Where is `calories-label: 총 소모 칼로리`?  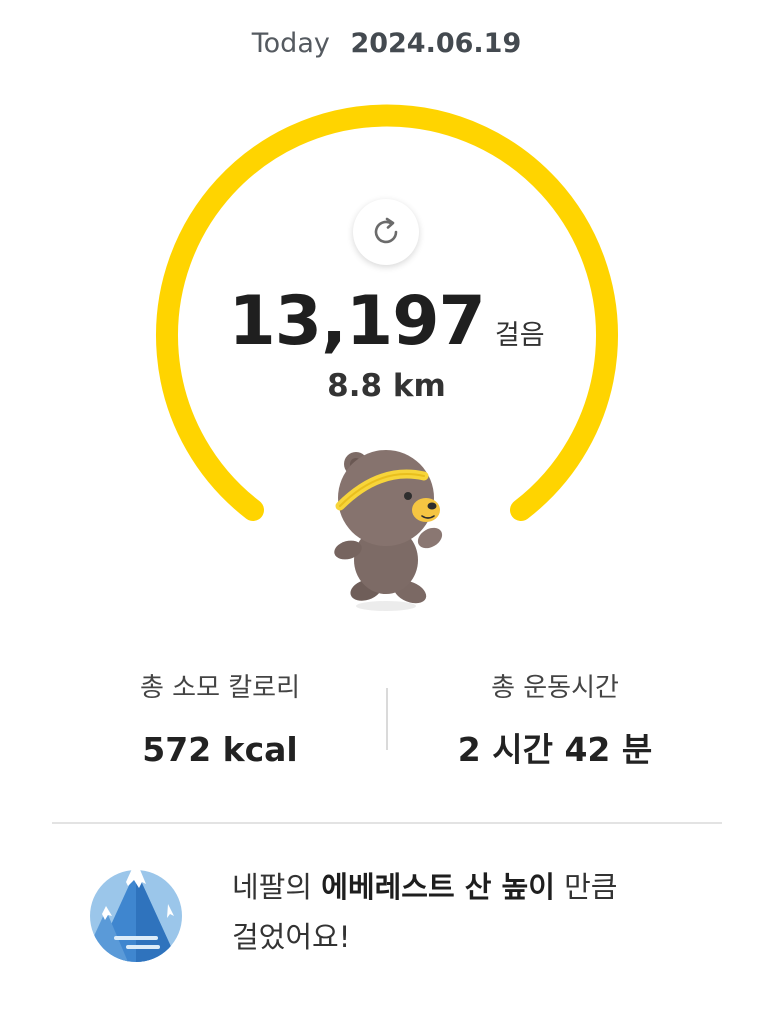 calories-label: 총 소모 칼로리 is located at coordinates (220, 688).